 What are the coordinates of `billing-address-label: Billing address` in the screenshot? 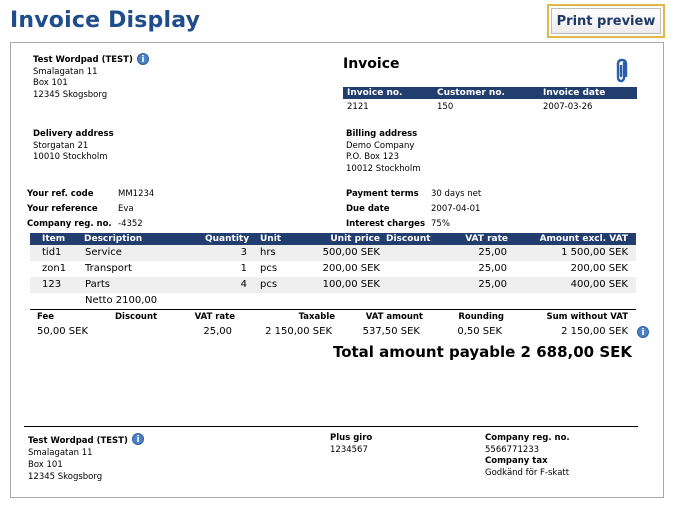 It's located at (382, 134).